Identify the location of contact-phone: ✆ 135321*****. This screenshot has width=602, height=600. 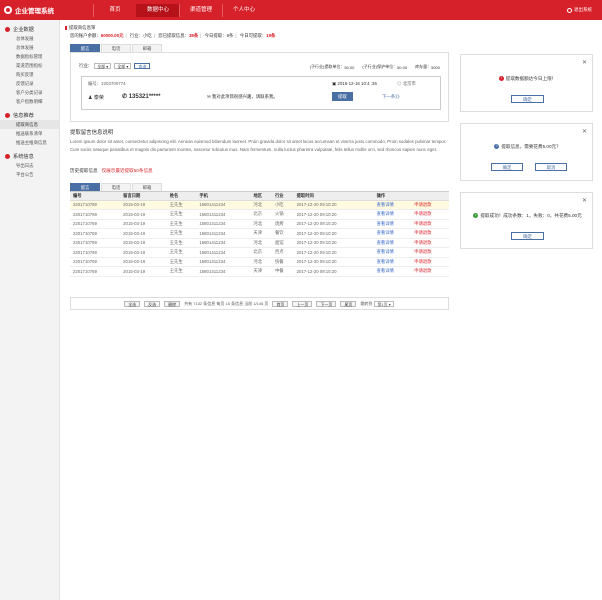
(141, 96).